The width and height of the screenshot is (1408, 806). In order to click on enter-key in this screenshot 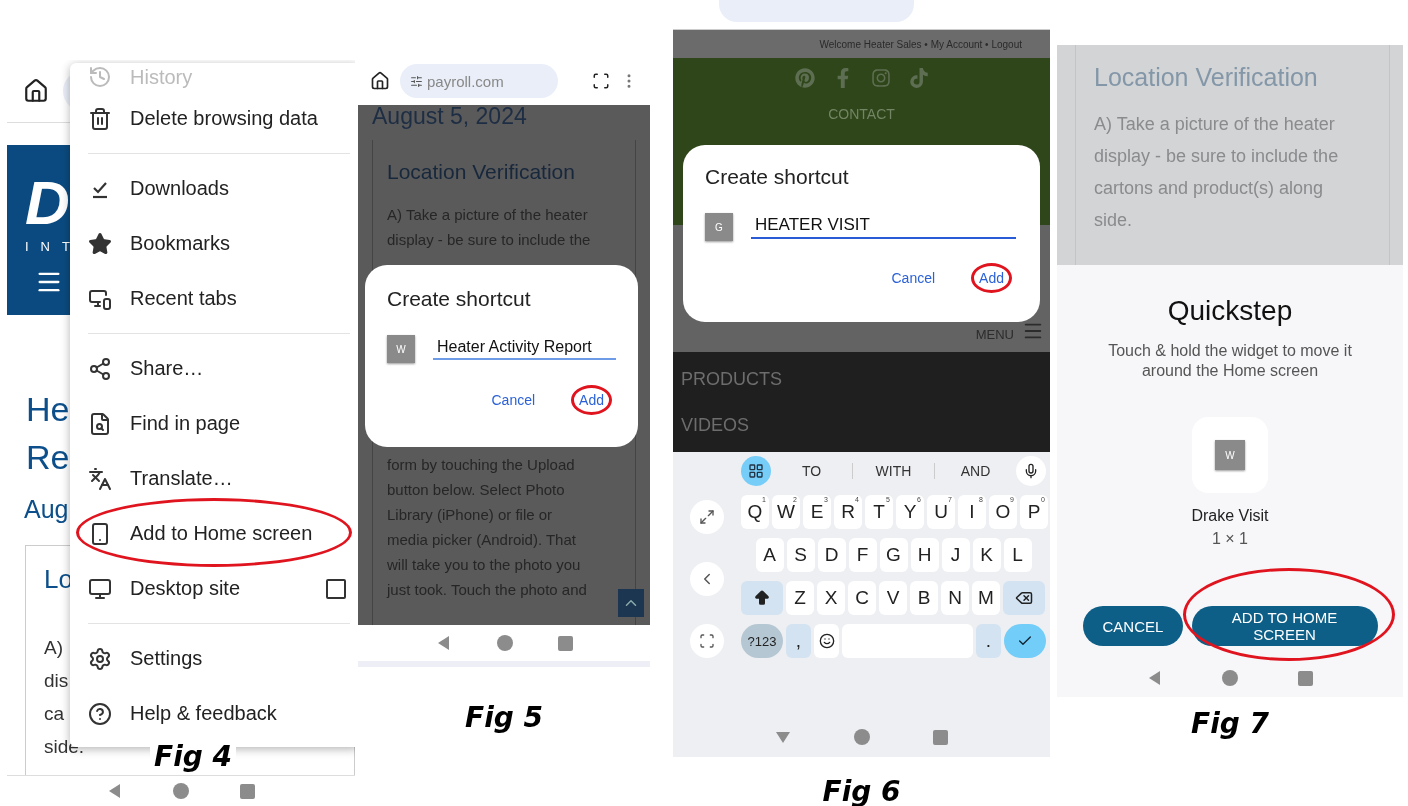, I will do `click(1025, 641)`.